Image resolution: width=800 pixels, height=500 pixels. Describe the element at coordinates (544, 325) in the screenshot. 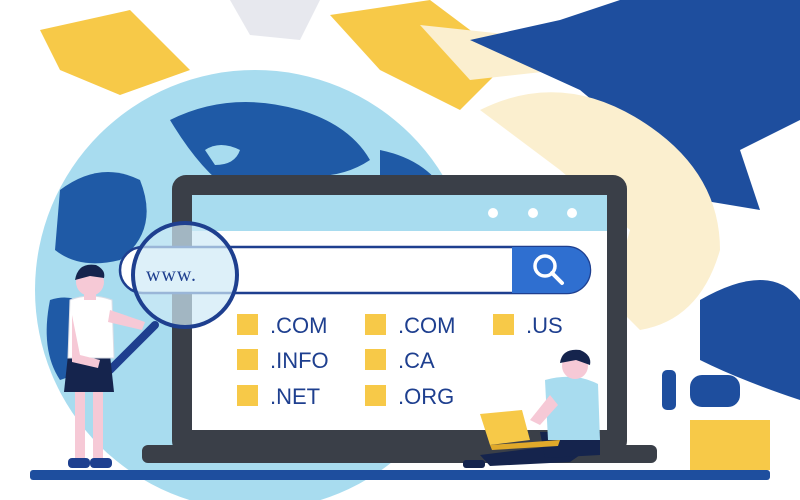

I see `domain-label: .US` at that location.